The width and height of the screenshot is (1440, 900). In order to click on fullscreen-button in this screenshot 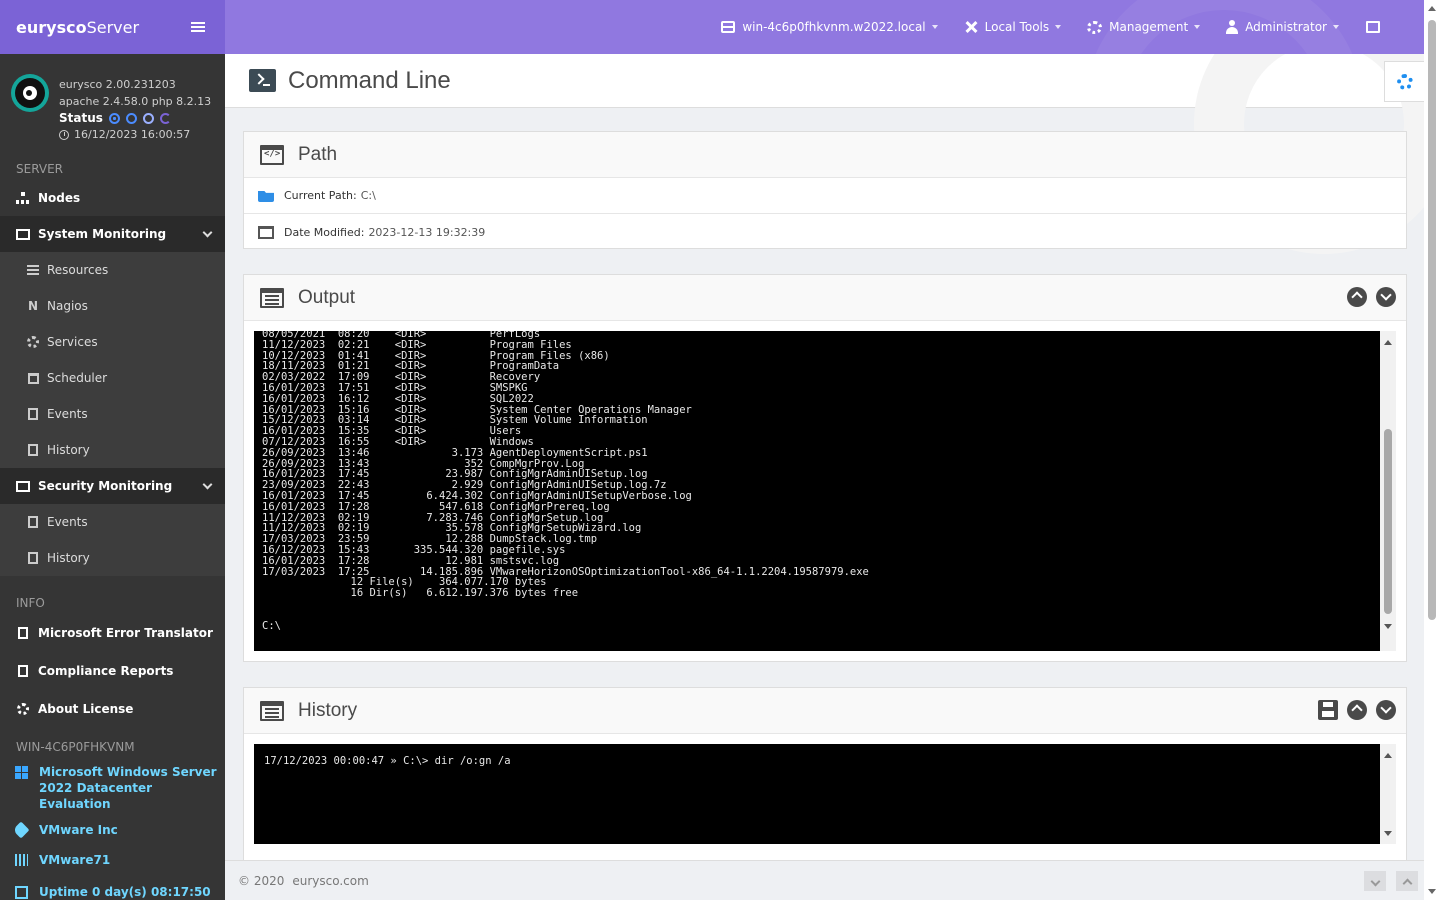, I will do `click(1388, 27)`.